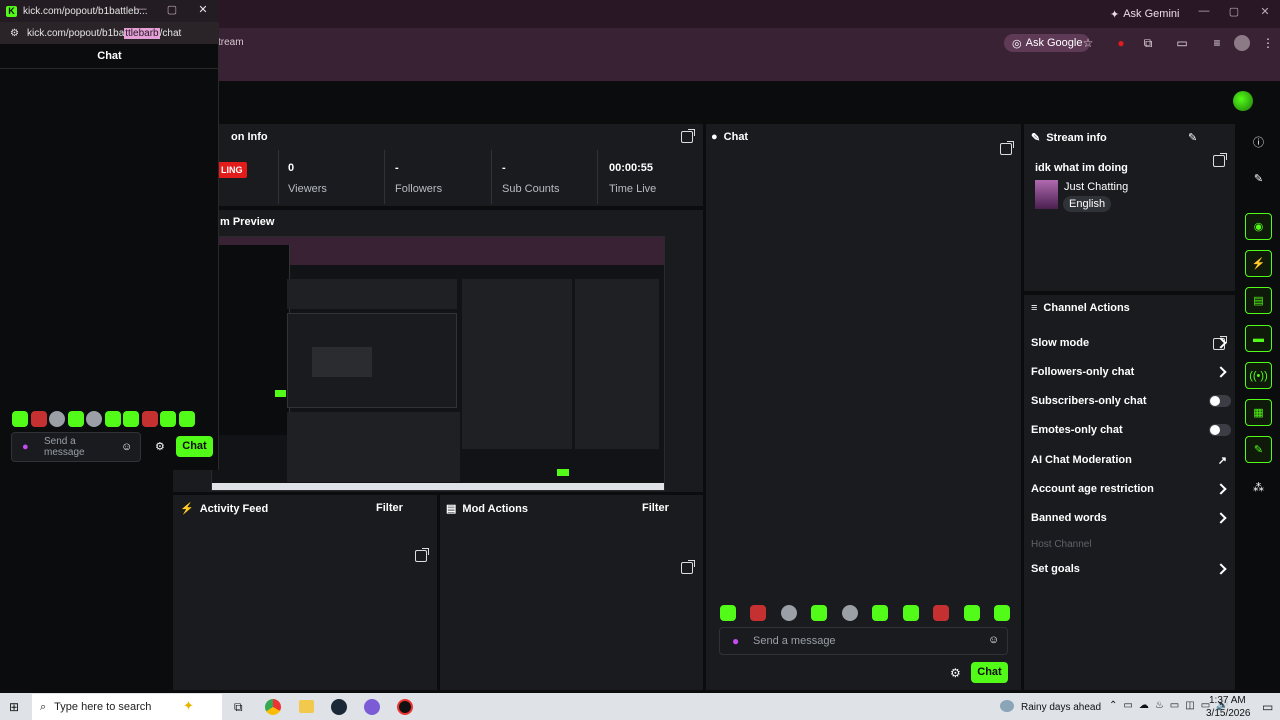 This screenshot has height=720, width=1280. Describe the element at coordinates (1258, 412) in the screenshot. I see `panels-icon: ▦` at that location.